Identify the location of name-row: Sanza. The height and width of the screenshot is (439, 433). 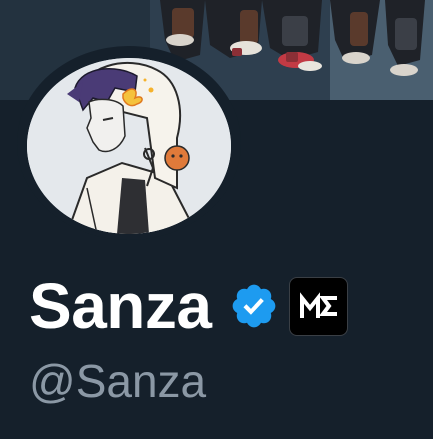
(189, 306).